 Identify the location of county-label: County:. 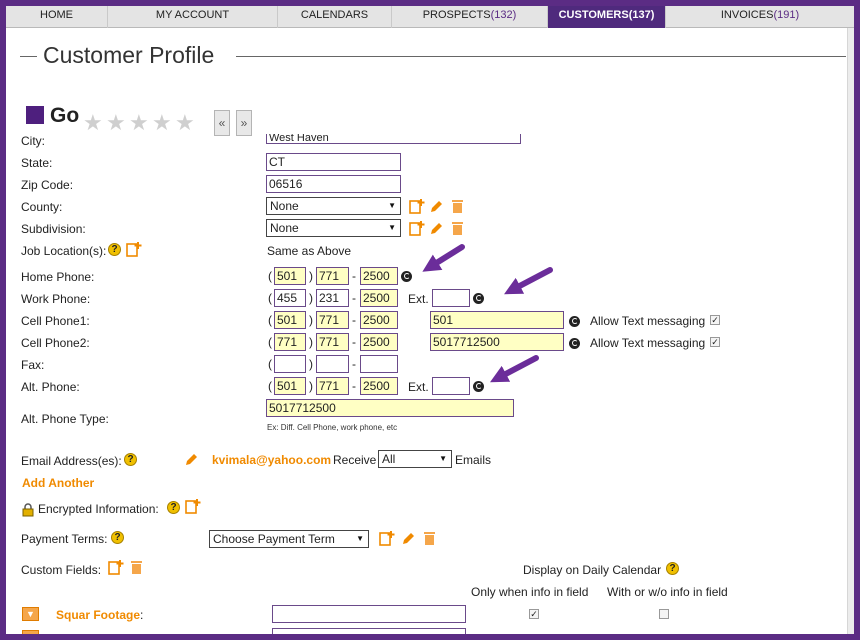
(42, 207).